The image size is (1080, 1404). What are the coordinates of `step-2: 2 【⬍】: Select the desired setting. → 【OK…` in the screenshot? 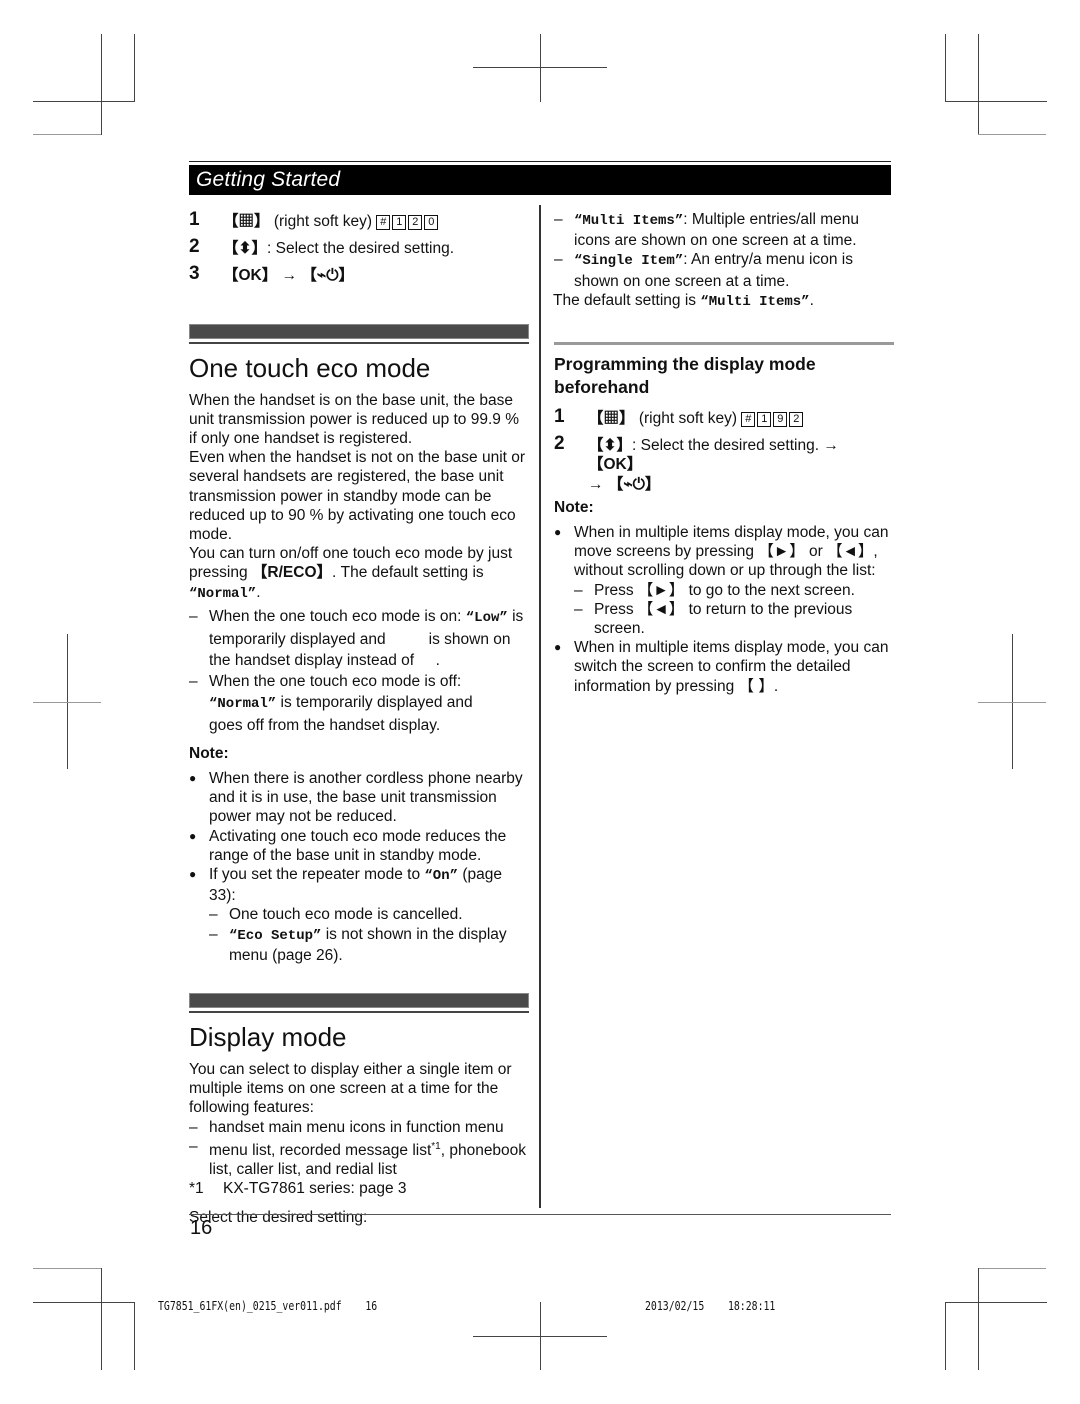 It's located at (696, 463).